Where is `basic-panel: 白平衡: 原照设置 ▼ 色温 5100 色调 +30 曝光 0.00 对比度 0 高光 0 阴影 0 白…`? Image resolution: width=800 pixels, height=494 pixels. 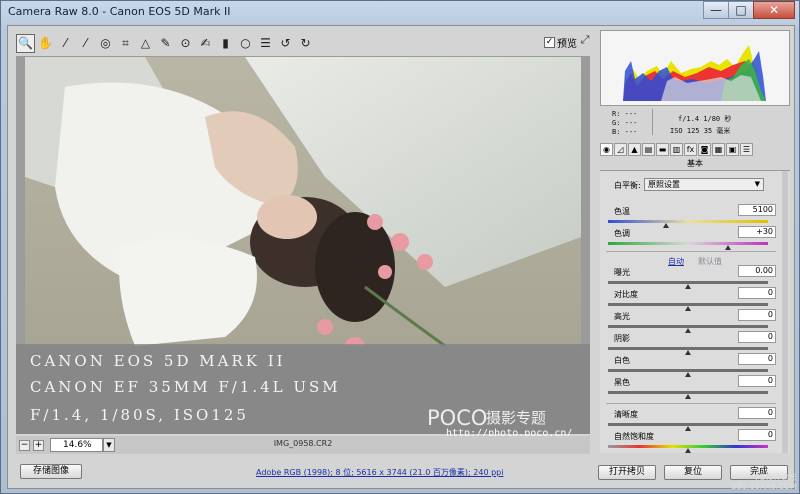 basic-panel: 白平衡: 原照设置 ▼ 色温 5100 色调 +30 曝光 0.00 对比度 0 高光 0 阴影 0 白… is located at coordinates (695, 312).